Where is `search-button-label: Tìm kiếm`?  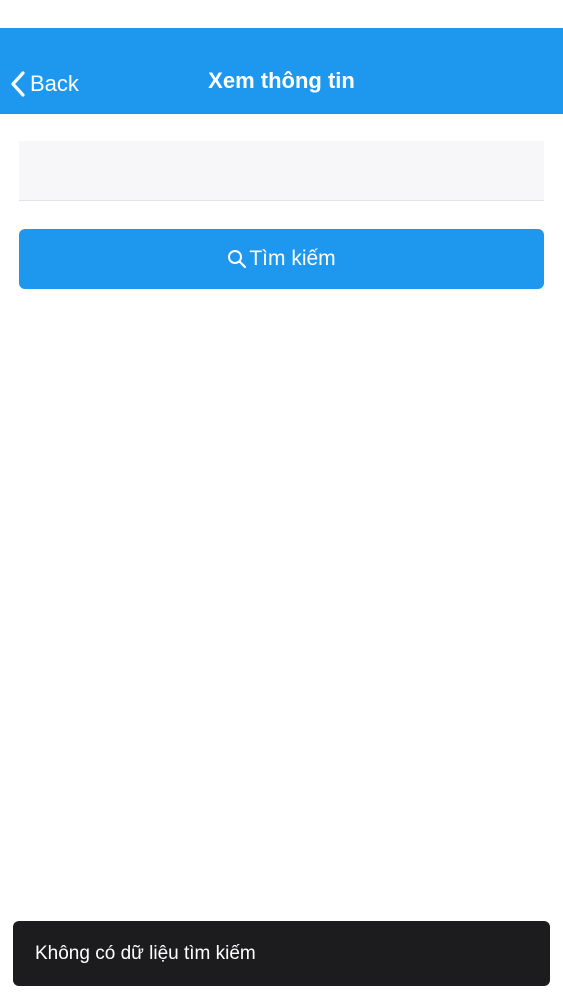
search-button-label: Tìm kiếm is located at coordinates (292, 258).